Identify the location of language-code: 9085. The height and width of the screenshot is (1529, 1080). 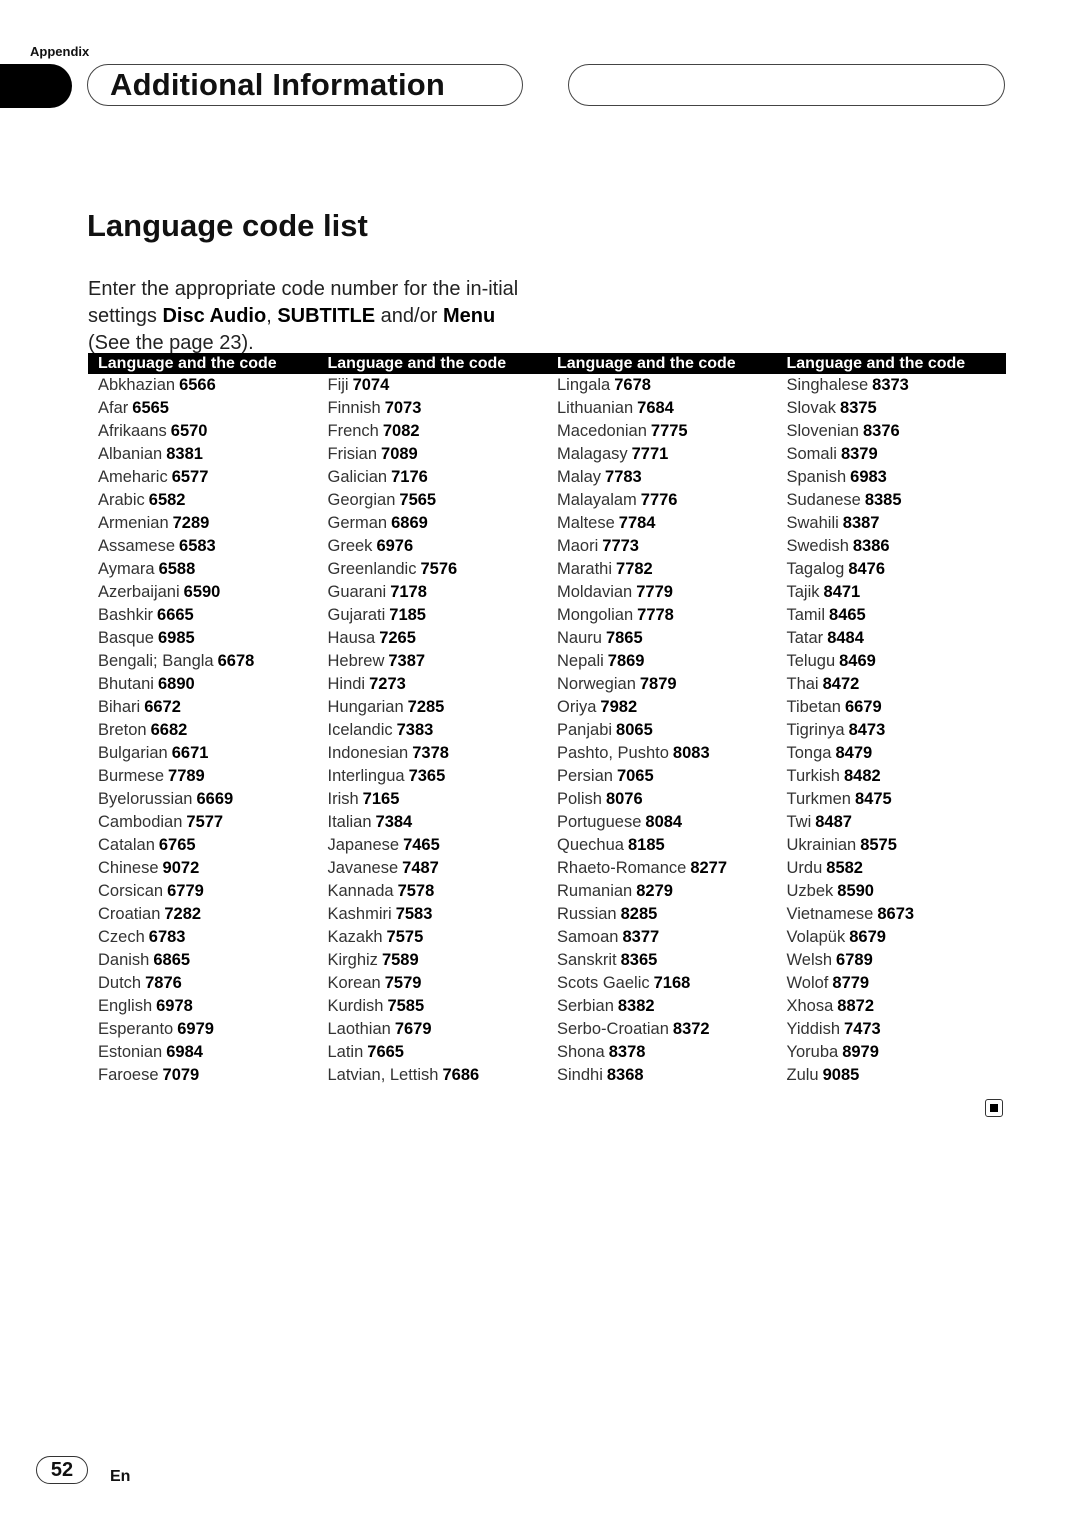
(841, 1075).